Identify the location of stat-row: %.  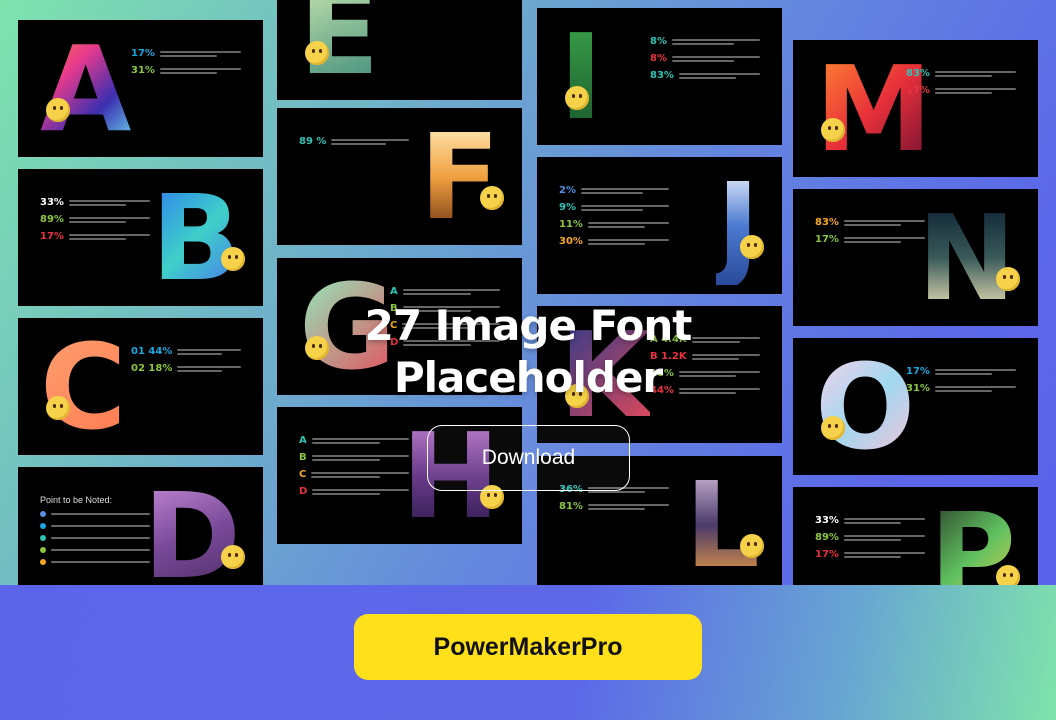
(445, 1).